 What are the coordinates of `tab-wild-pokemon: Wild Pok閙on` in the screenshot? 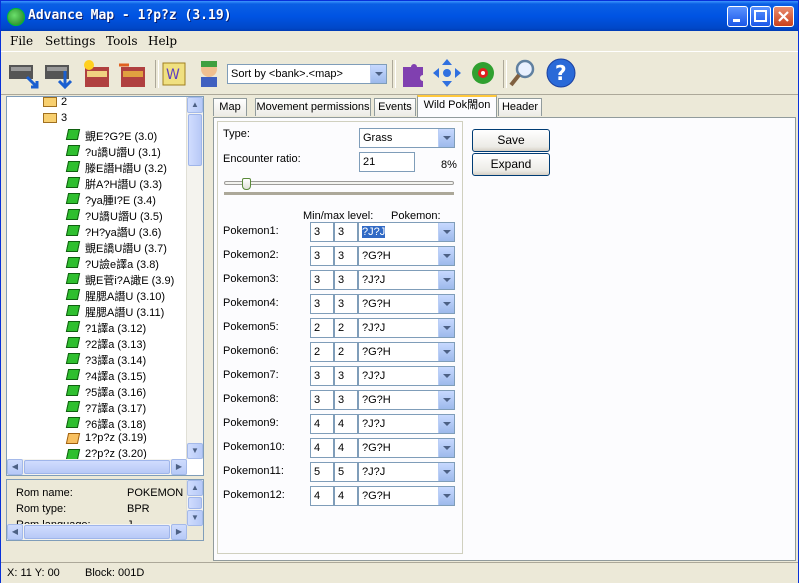 It's located at (457, 106).